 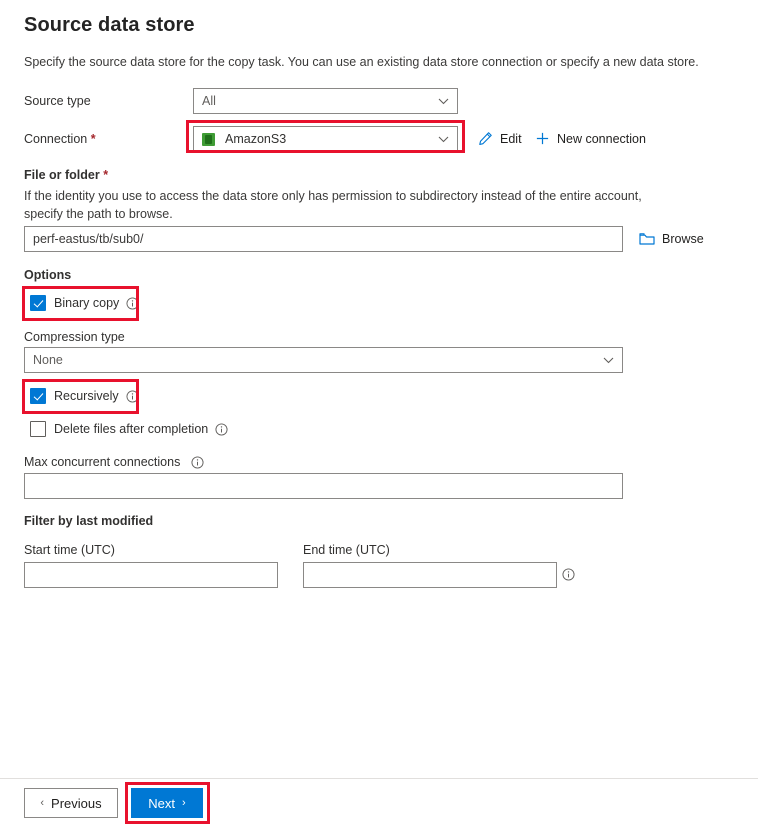 I want to click on delete-files-checkbox-box, so click(x=38, y=429).